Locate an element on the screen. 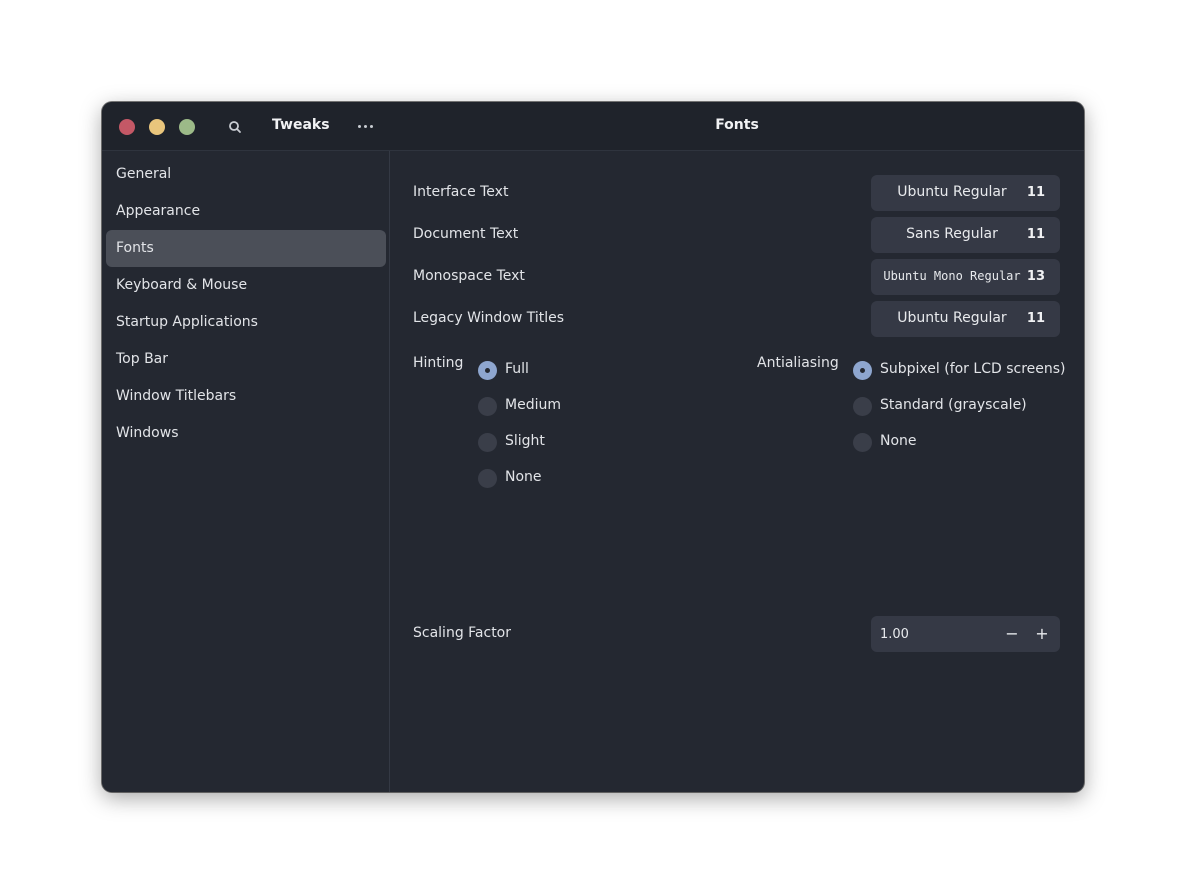  app-title: Tweaks is located at coordinates (301, 125).